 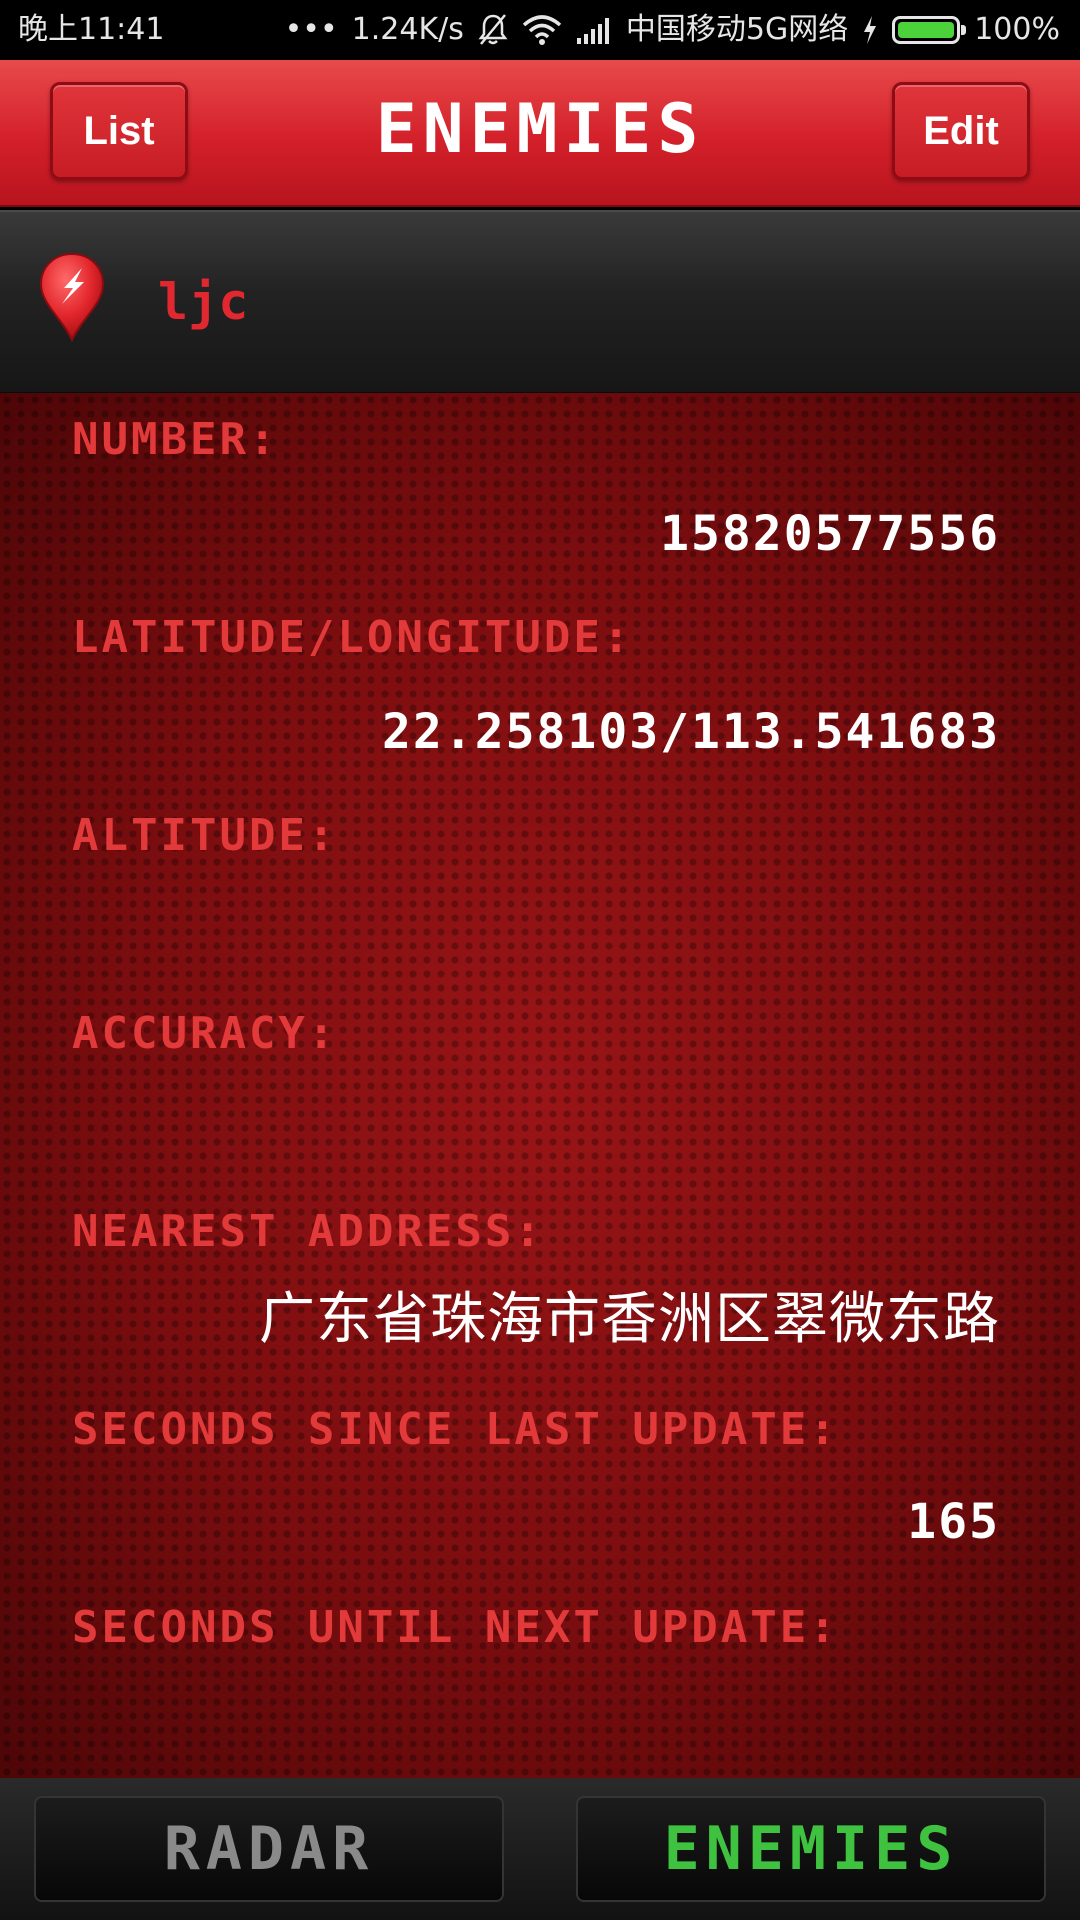 I want to click on network-speed: 1.24K/s, so click(x=407, y=29).